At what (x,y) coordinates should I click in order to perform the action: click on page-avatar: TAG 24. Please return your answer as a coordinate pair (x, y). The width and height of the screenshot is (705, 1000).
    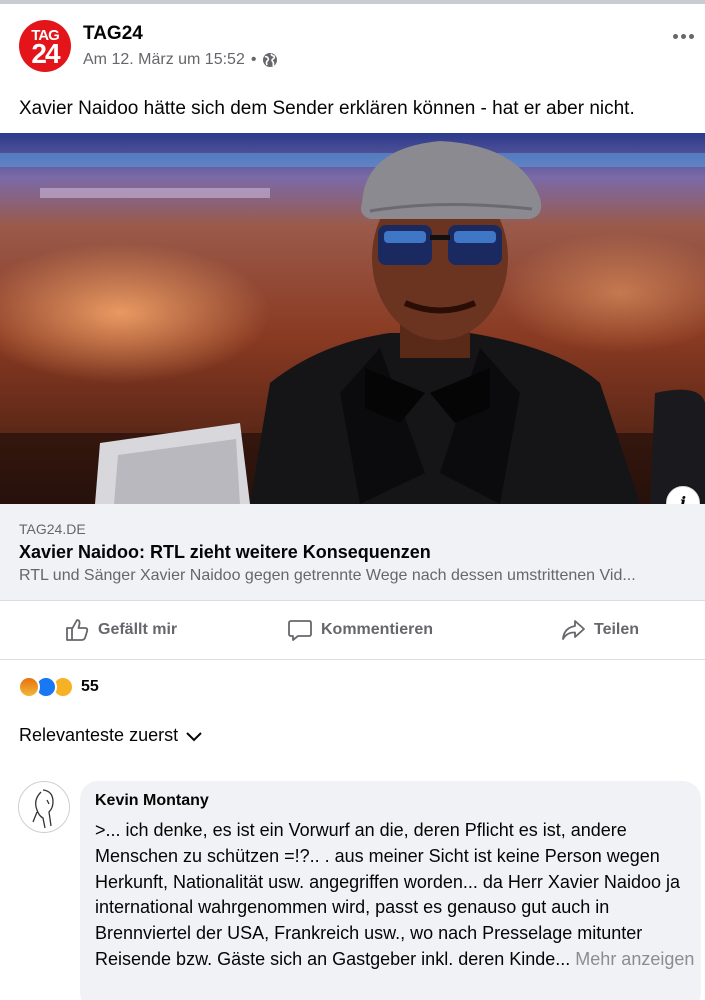
    Looking at the image, I should click on (45, 46).